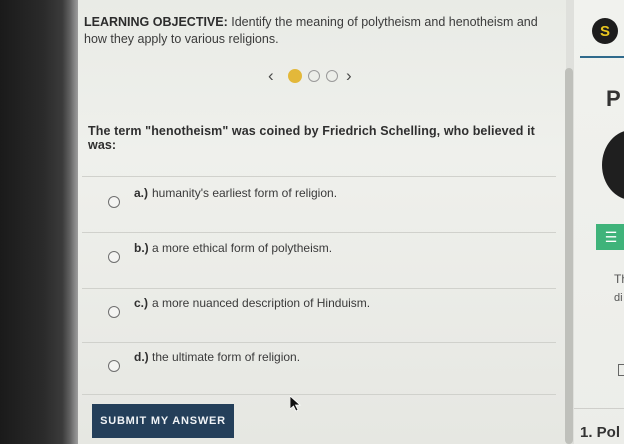 The width and height of the screenshot is (624, 444). What do you see at coordinates (245, 193) in the screenshot?
I see `option-text: humanity's earliest form of religion.` at bounding box center [245, 193].